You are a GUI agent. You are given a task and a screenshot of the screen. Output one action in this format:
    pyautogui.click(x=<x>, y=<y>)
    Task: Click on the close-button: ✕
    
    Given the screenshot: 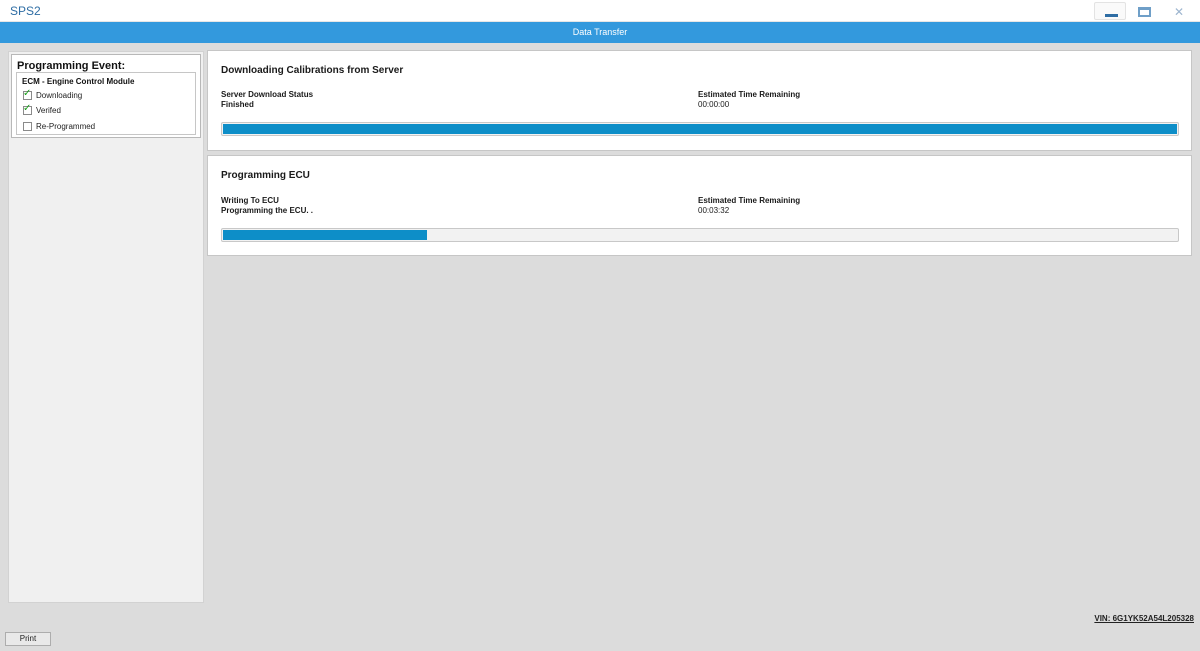 What is the action you would take?
    pyautogui.click(x=1178, y=11)
    